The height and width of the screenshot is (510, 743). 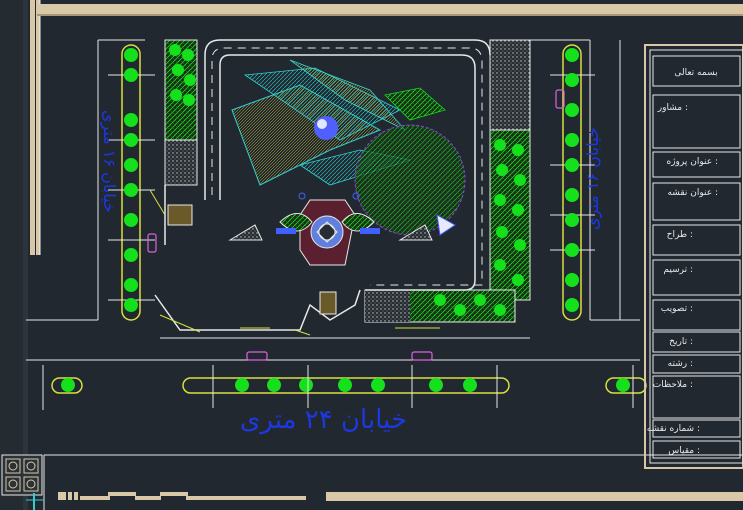 What do you see at coordinates (695, 73) in the screenshot?
I see `title-block-header: بسمه تعالی` at bounding box center [695, 73].